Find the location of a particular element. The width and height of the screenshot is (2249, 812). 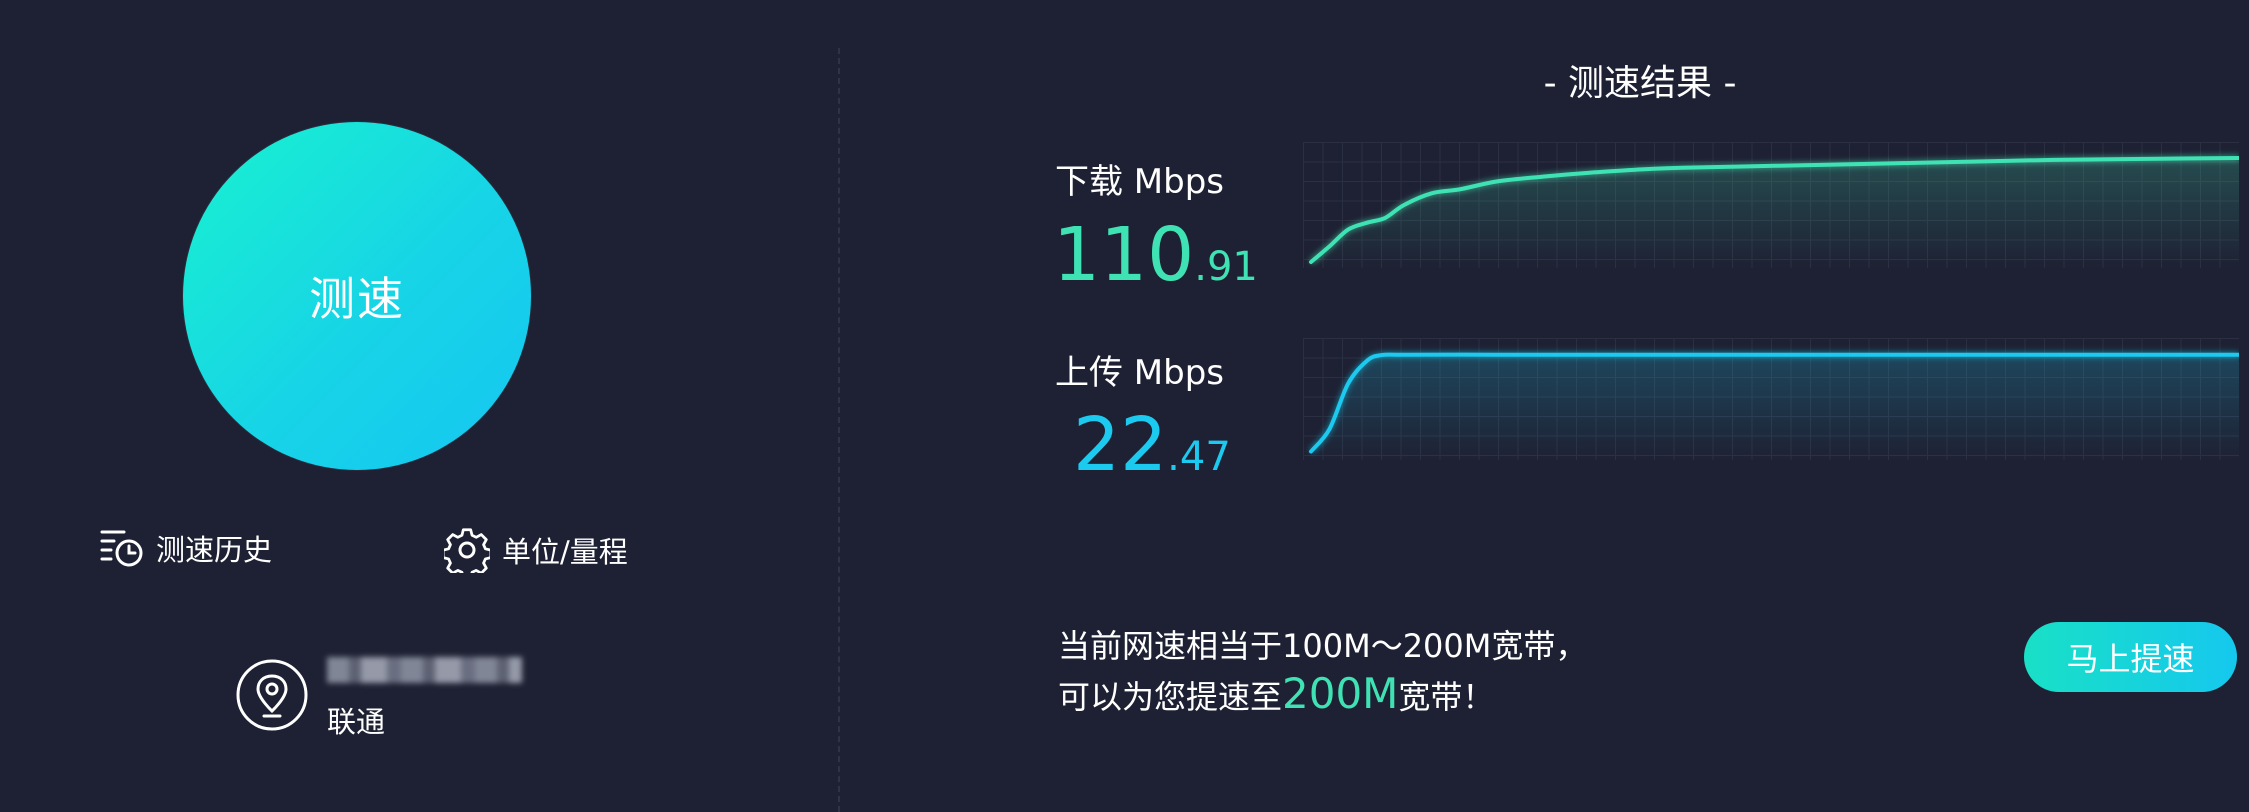

panel-divider is located at coordinates (839, 430).